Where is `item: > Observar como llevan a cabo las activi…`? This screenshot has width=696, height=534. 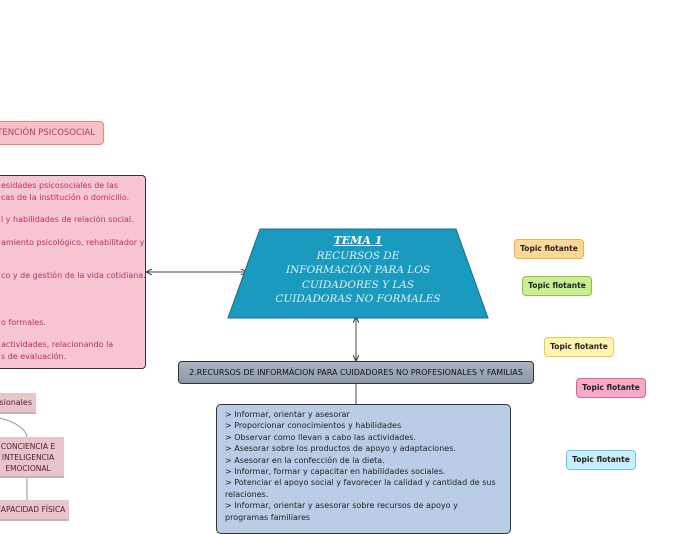 item: > Observar como llevan a cabo las activi… is located at coordinates (321, 437).